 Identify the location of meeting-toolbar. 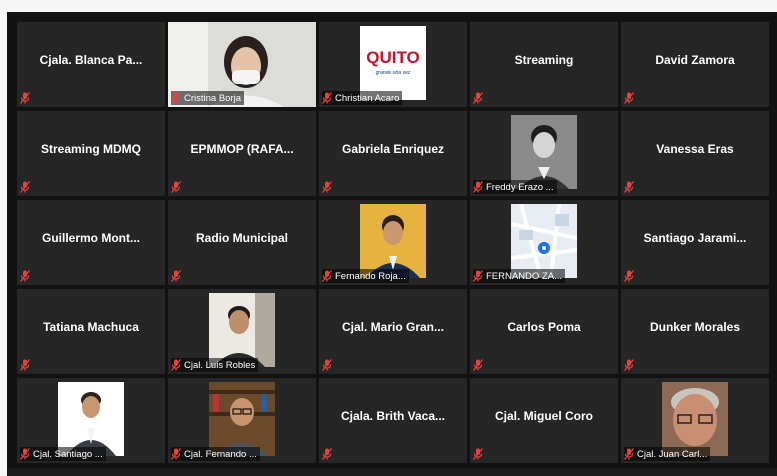
(392, 472).